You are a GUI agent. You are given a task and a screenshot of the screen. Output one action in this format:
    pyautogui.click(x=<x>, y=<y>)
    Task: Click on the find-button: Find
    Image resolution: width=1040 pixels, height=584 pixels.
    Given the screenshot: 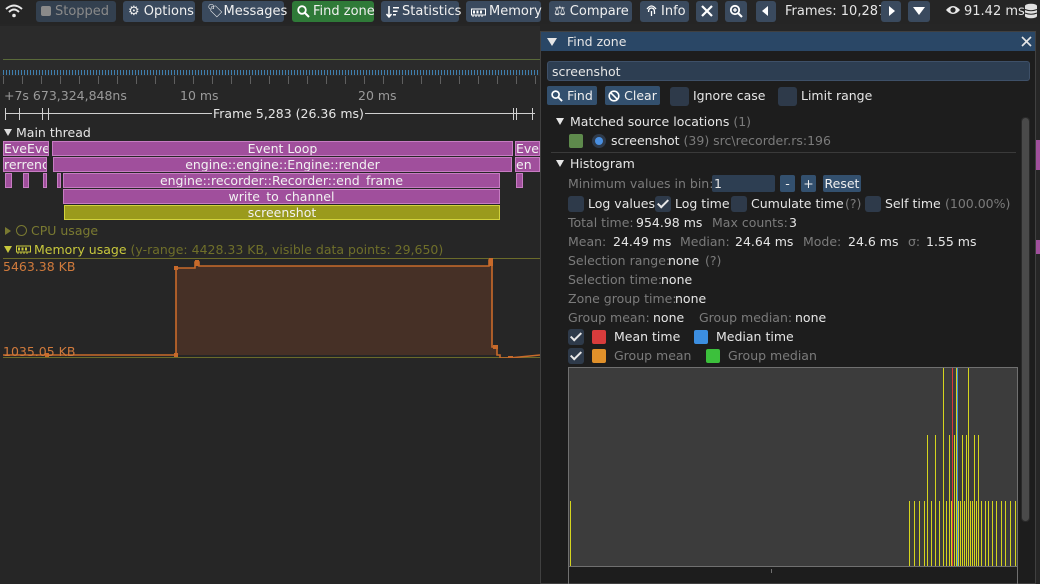 What is the action you would take?
    pyautogui.click(x=572, y=95)
    